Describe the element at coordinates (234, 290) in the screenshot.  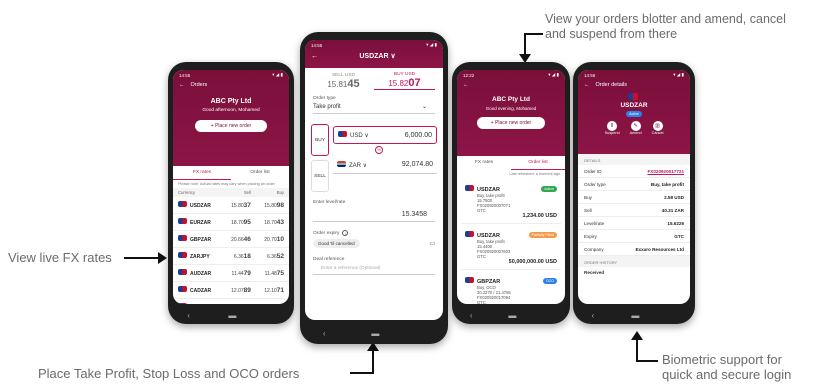
I see `sell-rate: 12.0789` at that location.